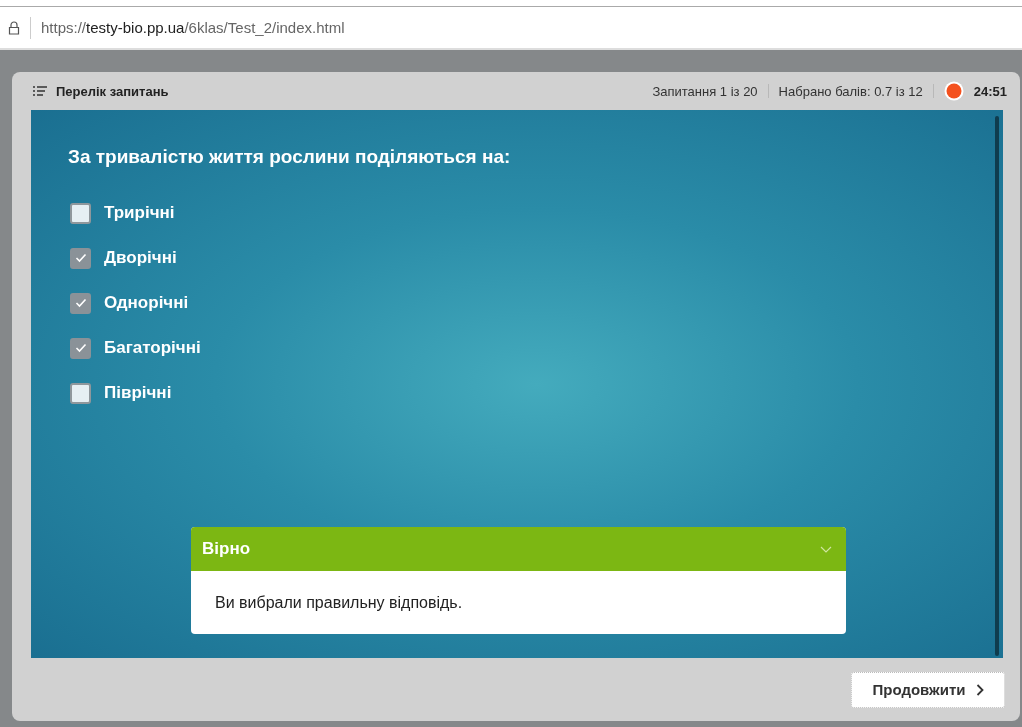 The image size is (1022, 727). I want to click on timer-dot-icon, so click(953, 91).